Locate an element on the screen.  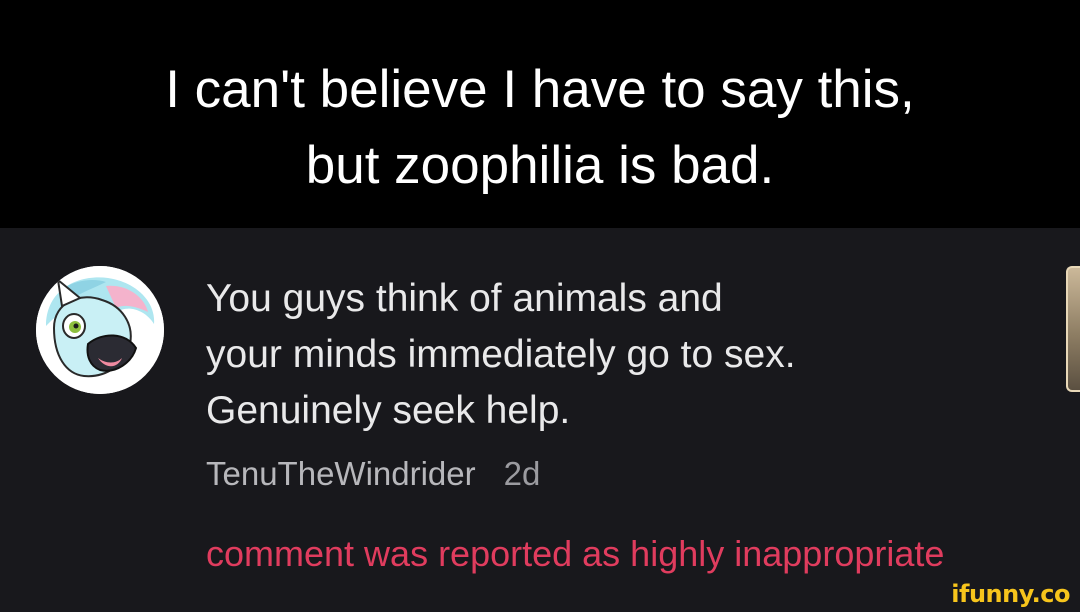
comment-username: TenuTheWindrider is located at coordinates (341, 473).